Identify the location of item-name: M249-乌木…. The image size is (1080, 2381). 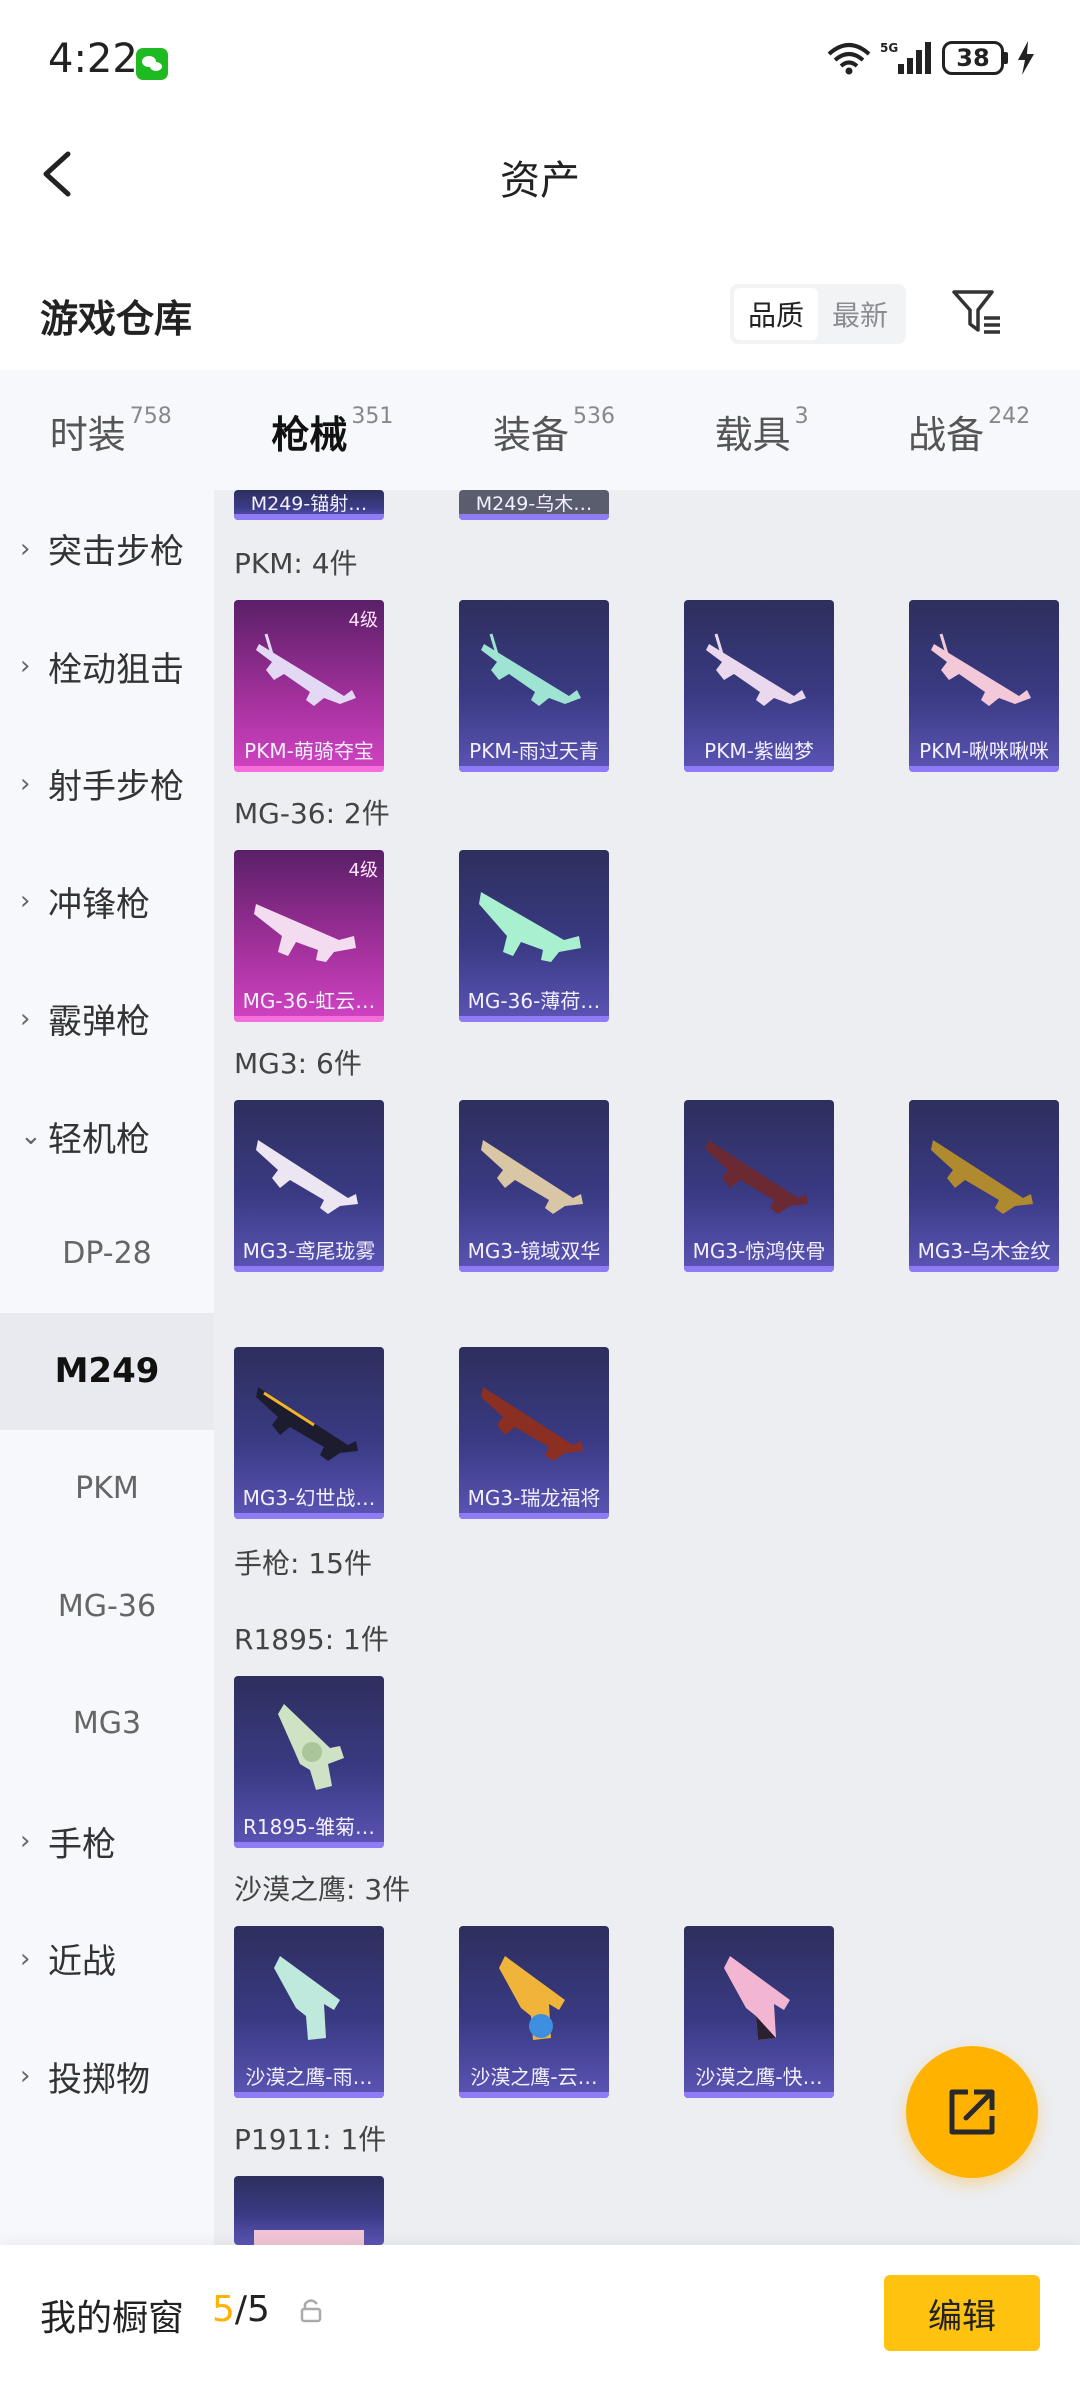
(534, 504).